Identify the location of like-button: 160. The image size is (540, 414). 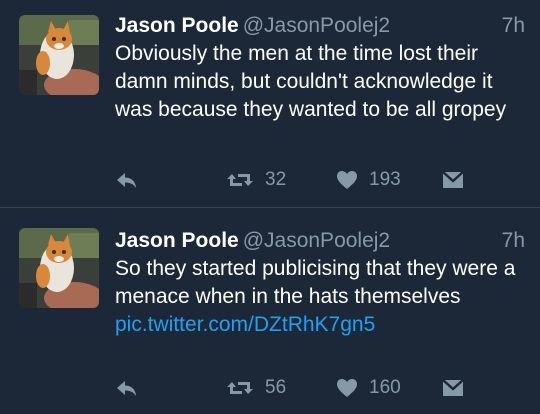
(368, 388).